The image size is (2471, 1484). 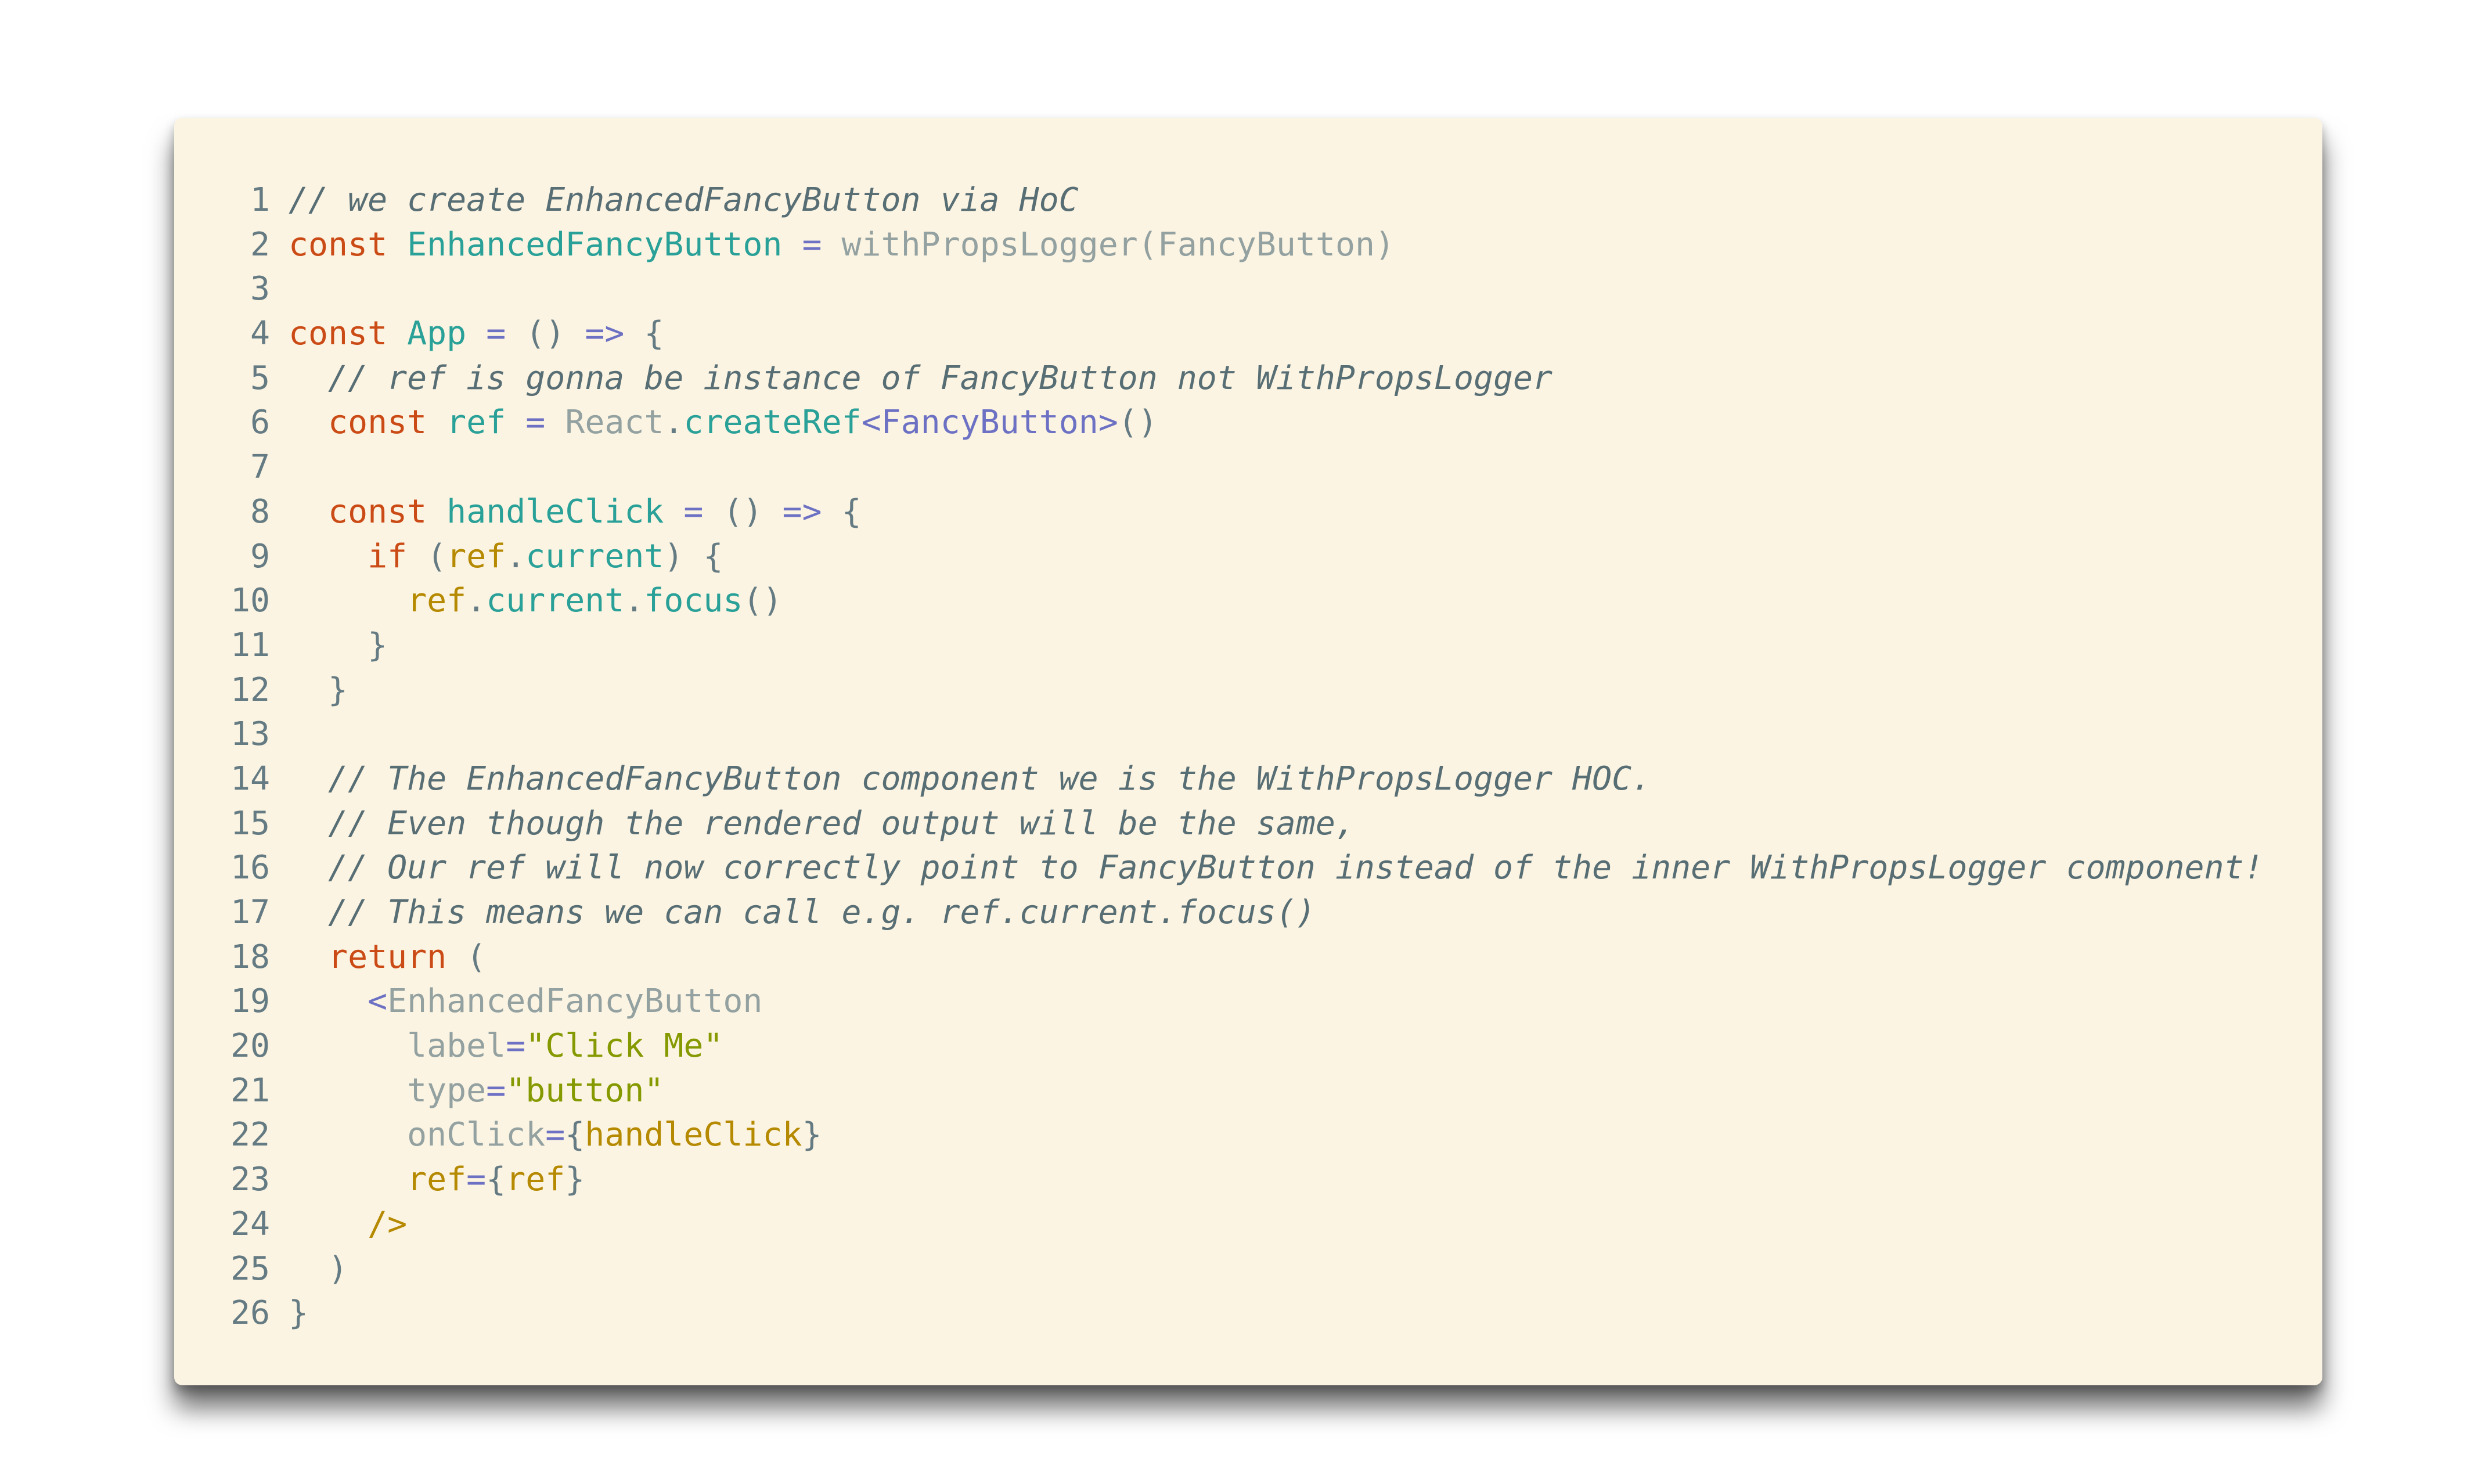 What do you see at coordinates (1219, 1224) in the screenshot?
I see `code-line: 24 />` at bounding box center [1219, 1224].